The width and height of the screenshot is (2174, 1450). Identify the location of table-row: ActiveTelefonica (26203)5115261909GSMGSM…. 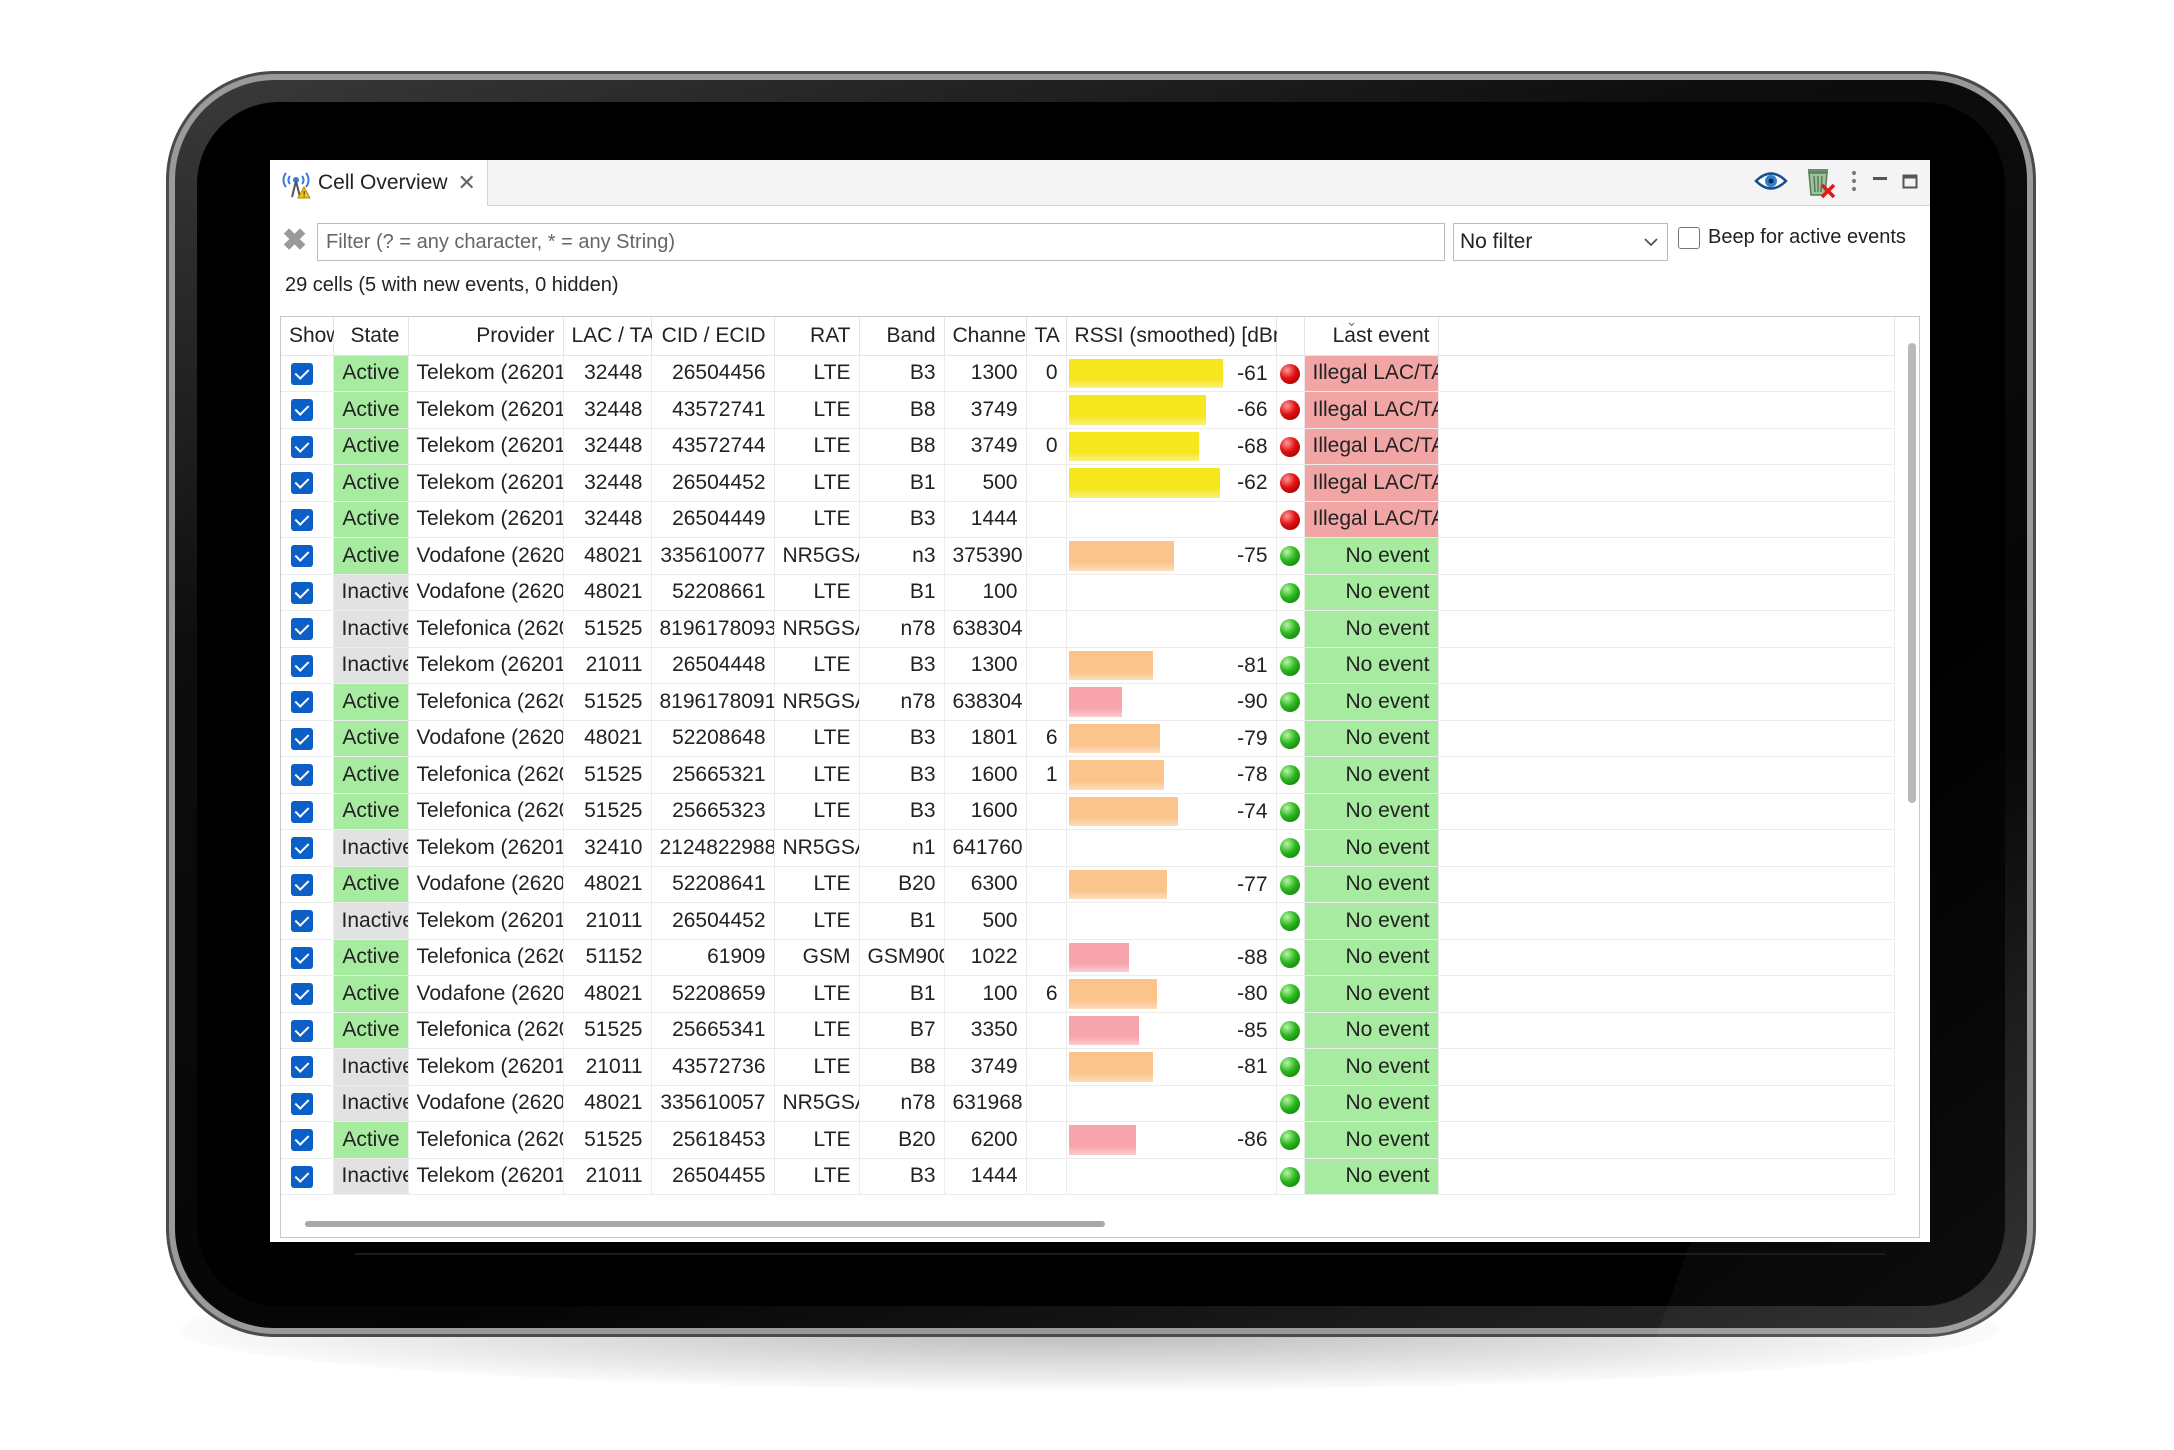
(1088, 957).